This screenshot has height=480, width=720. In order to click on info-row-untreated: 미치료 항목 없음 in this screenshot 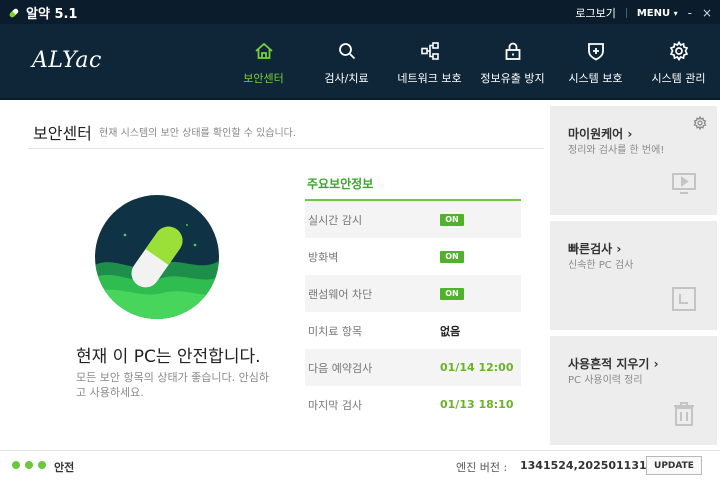, I will do `click(413, 330)`.